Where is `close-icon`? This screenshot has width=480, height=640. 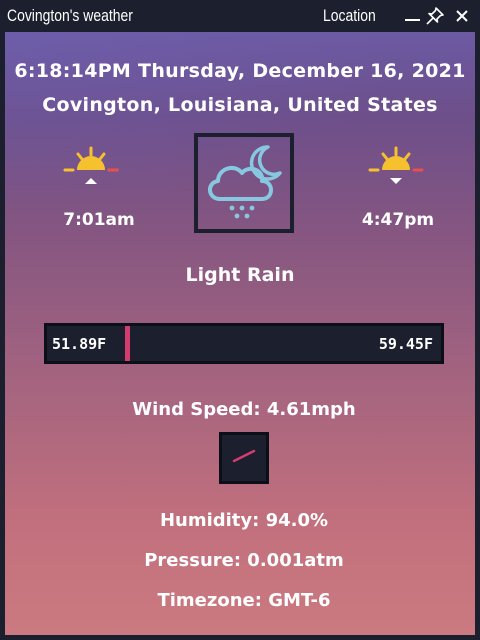 close-icon is located at coordinates (462, 16).